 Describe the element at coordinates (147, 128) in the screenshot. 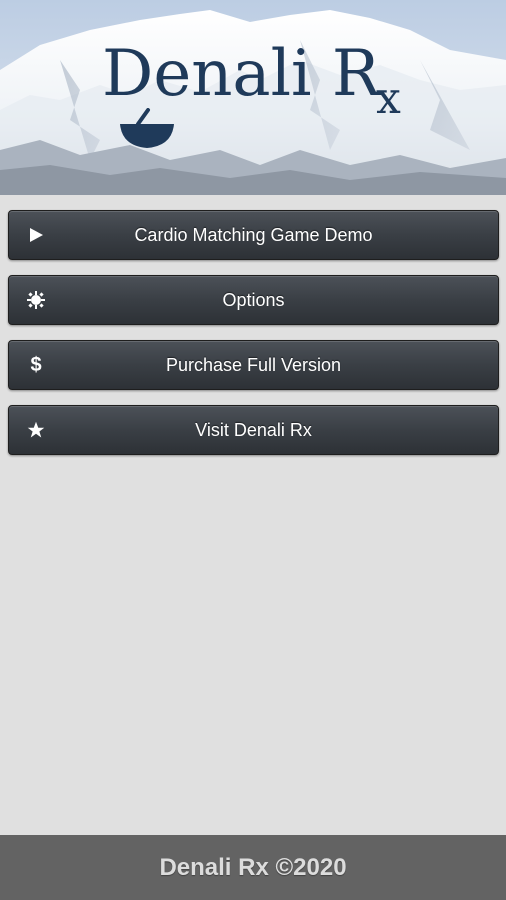

I see `mortar-pestle-icon` at that location.